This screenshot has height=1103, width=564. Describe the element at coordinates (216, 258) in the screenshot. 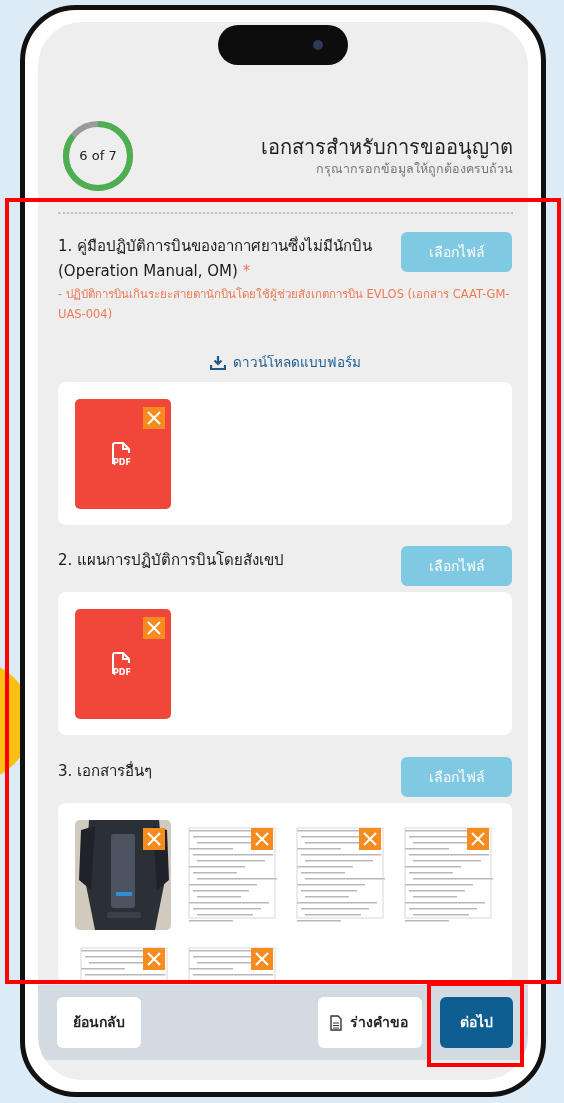

I see `section-title: 1. คู่มือปฏิบัติการบินของอากาศยานซึ่งไม่มีนักบิน (Operation Manual, OM) *` at that location.